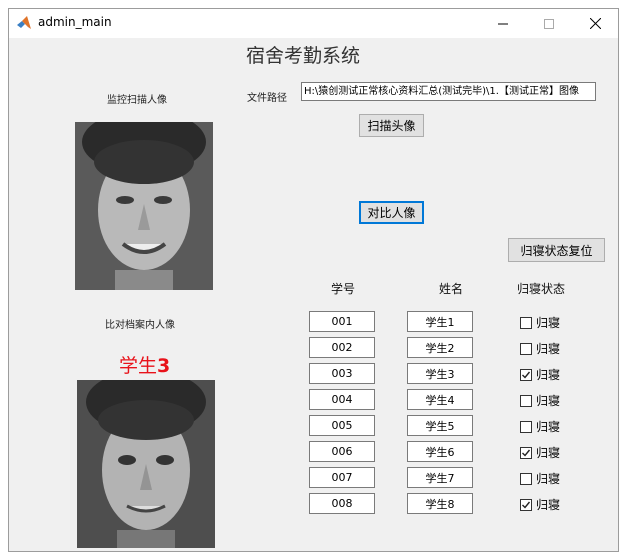 Image resolution: width=627 pixels, height=560 pixels. What do you see at coordinates (24, 22) in the screenshot?
I see `matlab-icon` at bounding box center [24, 22].